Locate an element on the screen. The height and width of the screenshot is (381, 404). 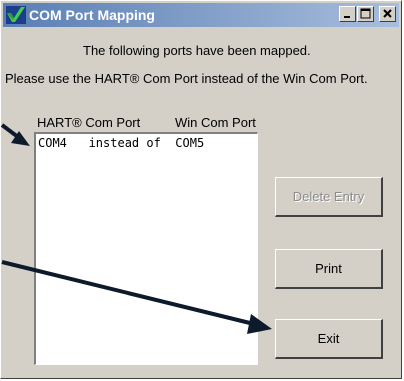
maximize-button is located at coordinates (365, 14).